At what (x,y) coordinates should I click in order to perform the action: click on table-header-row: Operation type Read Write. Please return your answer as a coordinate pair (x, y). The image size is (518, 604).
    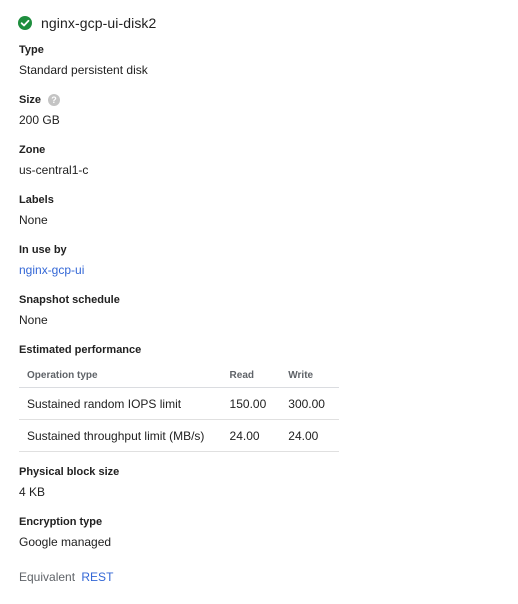
    Looking at the image, I should click on (179, 376).